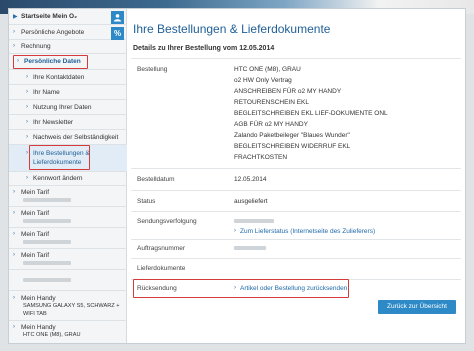  What do you see at coordinates (68, 47) in the screenshot?
I see `sidebar-item-invoice: › Rechnung` at bounding box center [68, 47].